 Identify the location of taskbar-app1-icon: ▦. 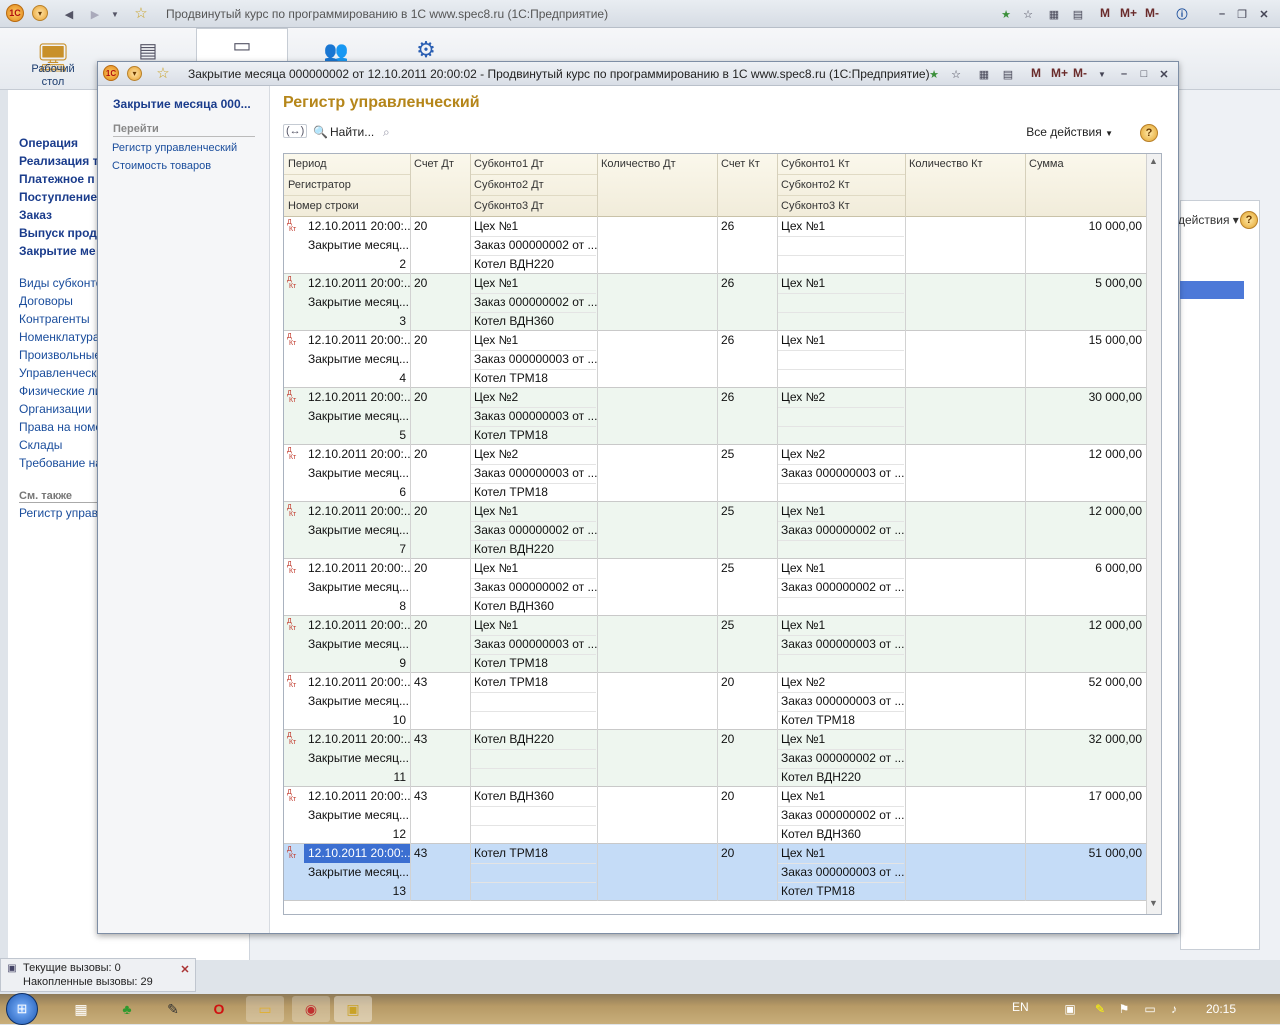
(81, 1009).